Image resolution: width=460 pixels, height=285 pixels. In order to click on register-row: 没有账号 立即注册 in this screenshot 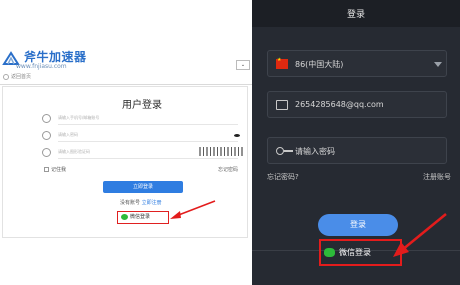, I will do `click(141, 202)`.